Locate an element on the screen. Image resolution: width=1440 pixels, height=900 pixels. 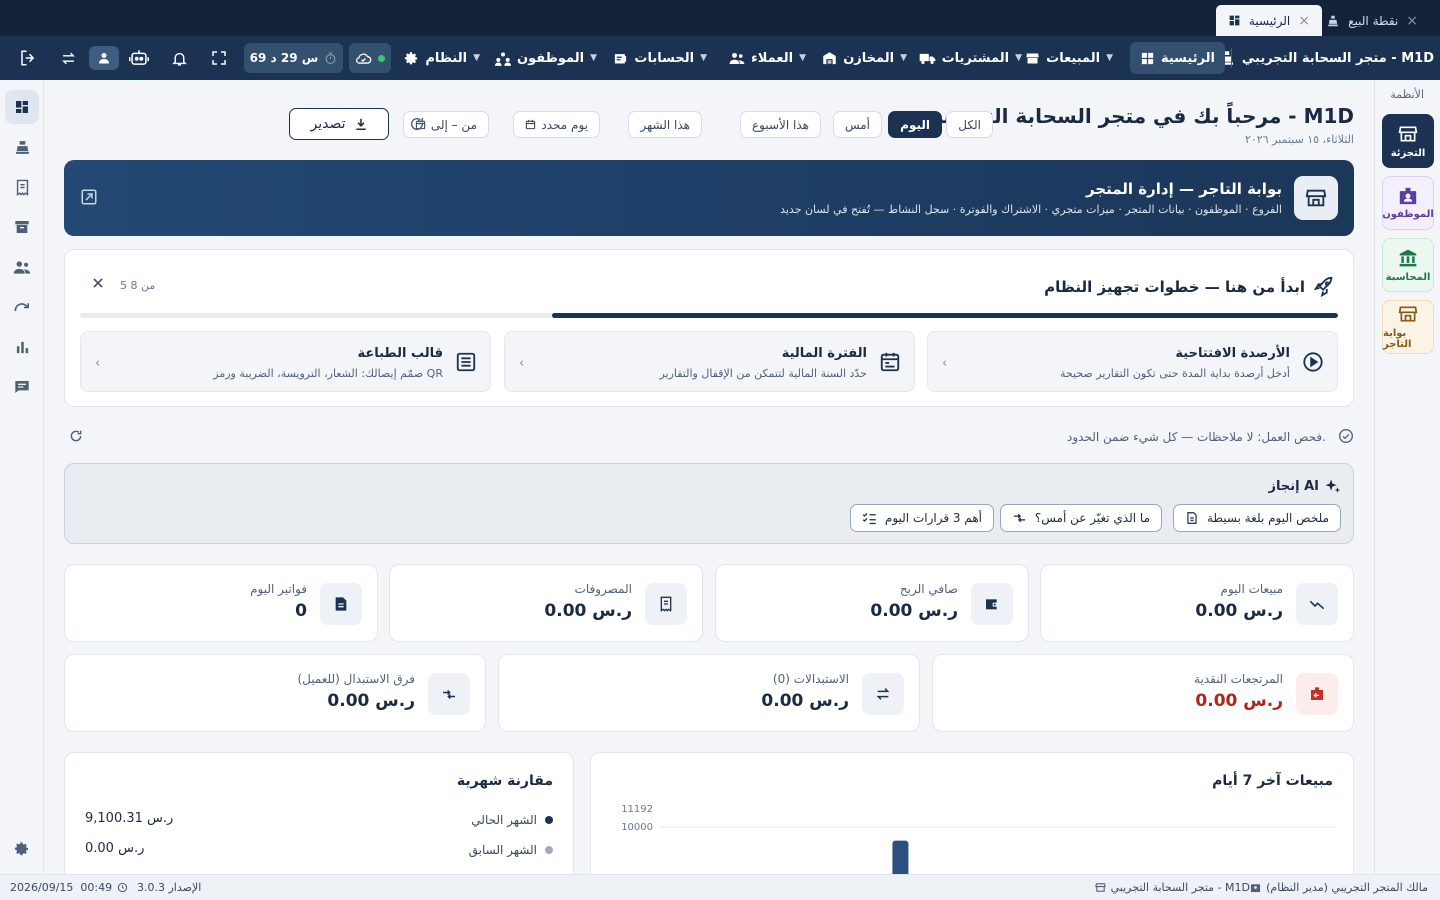
system-hr: الموظفون is located at coordinates (1408, 203).